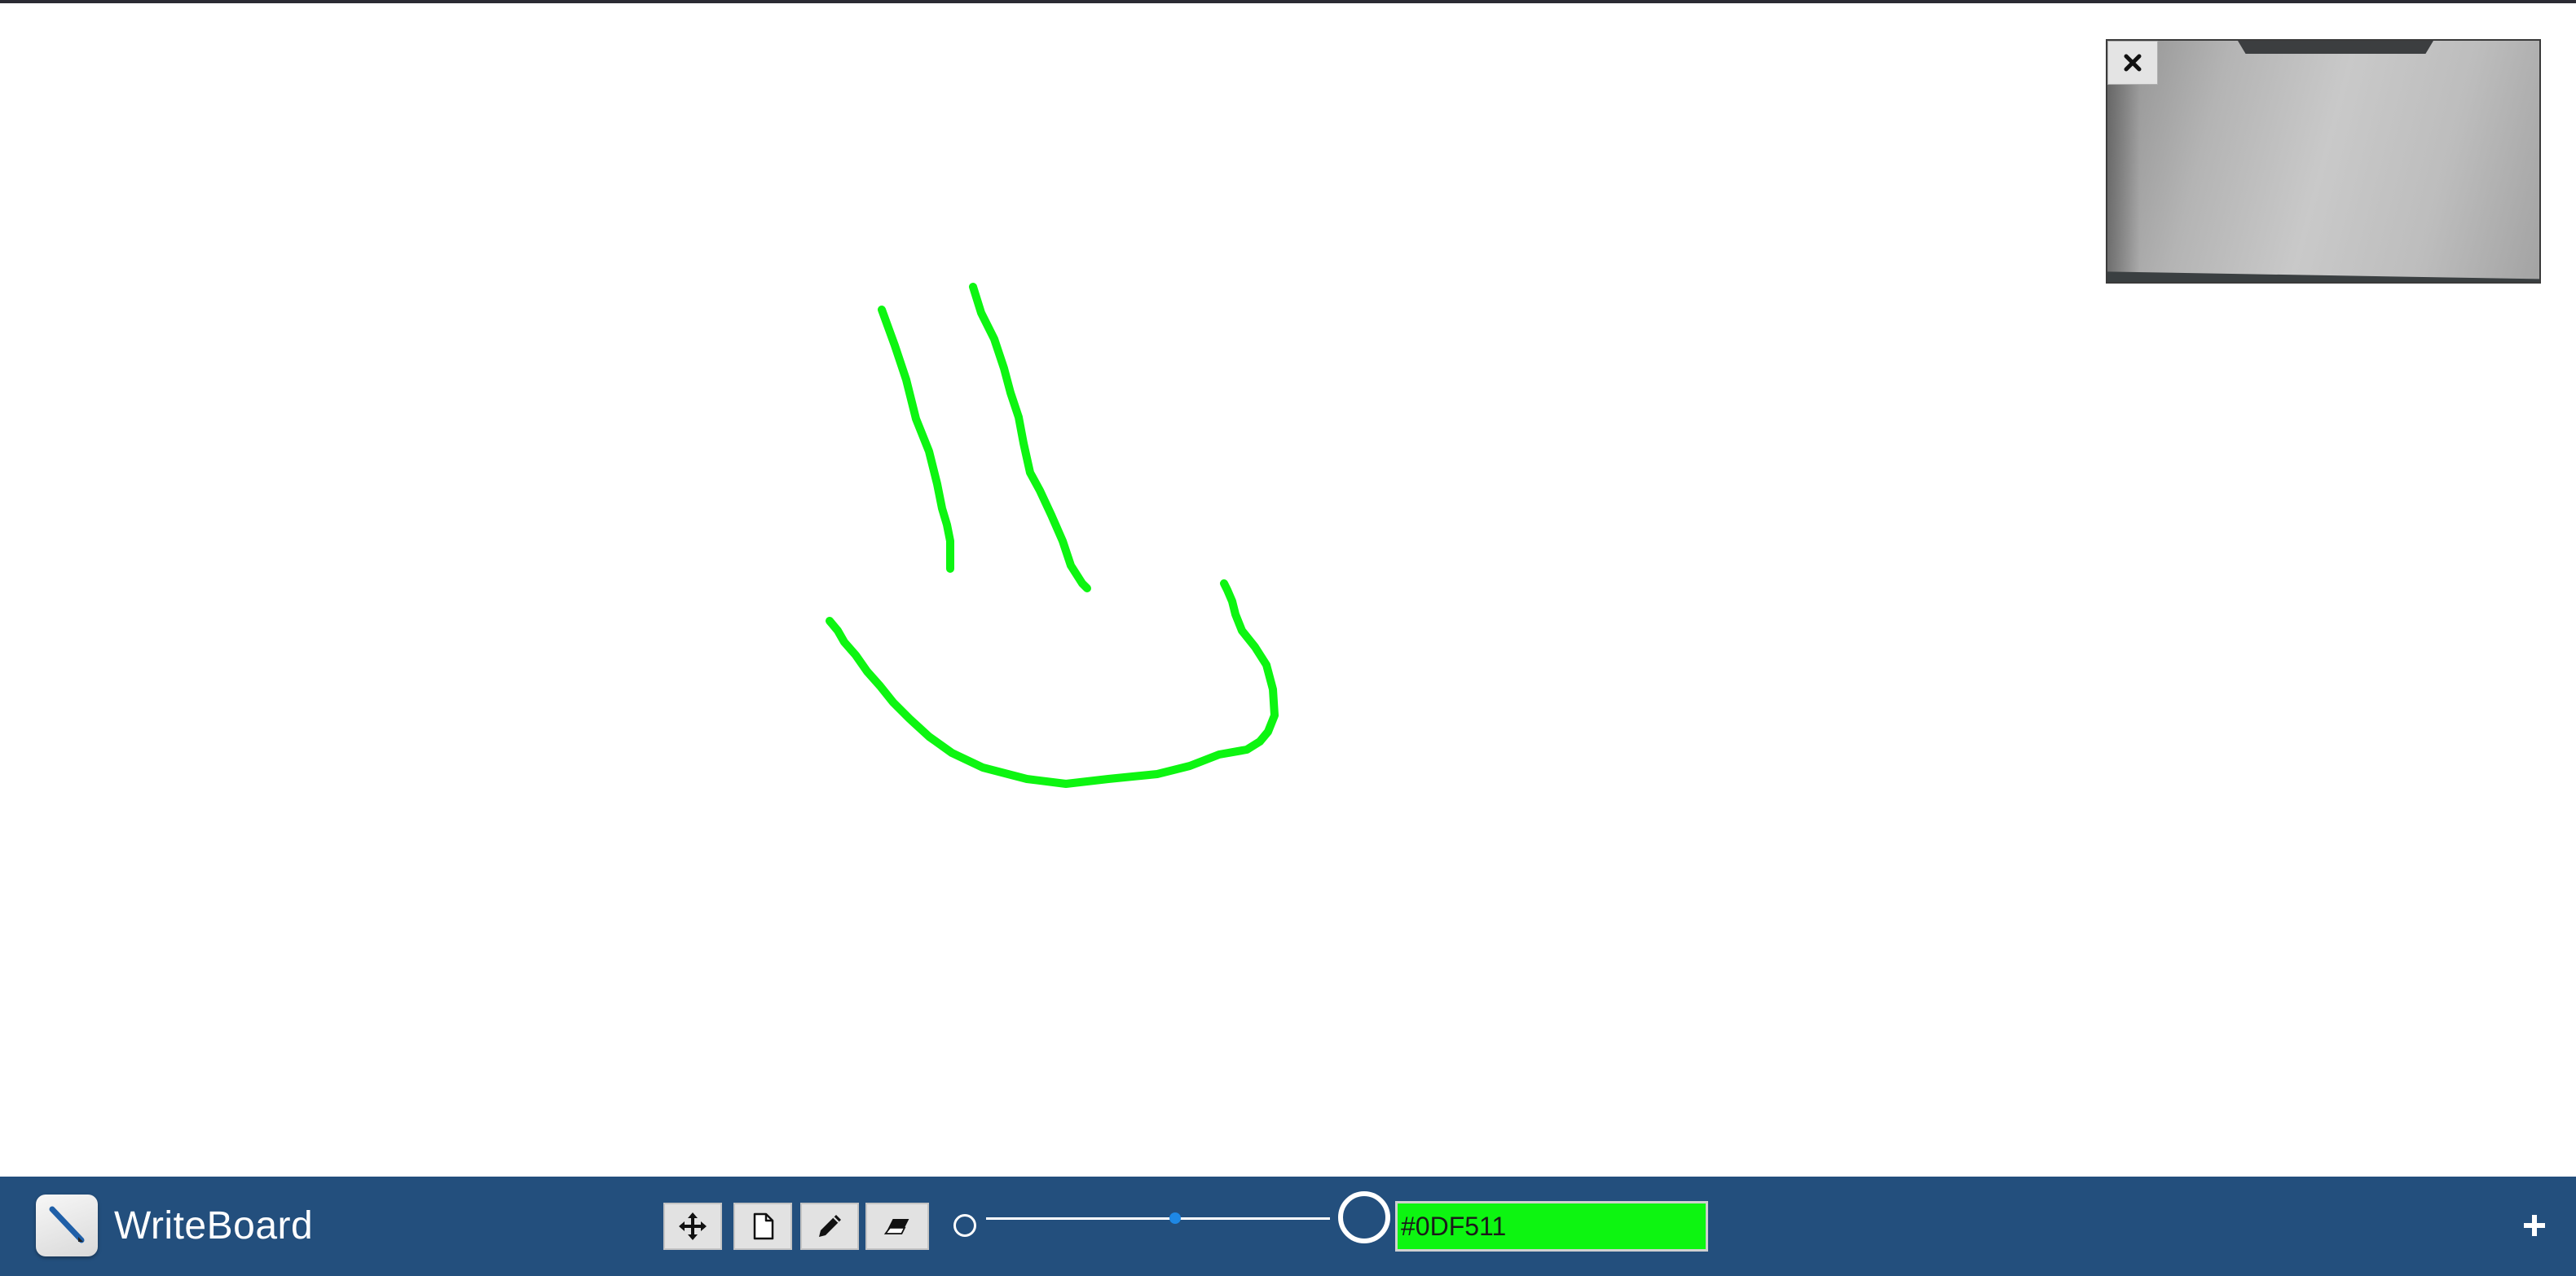  Describe the element at coordinates (2335, 47) in the screenshot. I see `webcam-ceiling-fixture` at that location.